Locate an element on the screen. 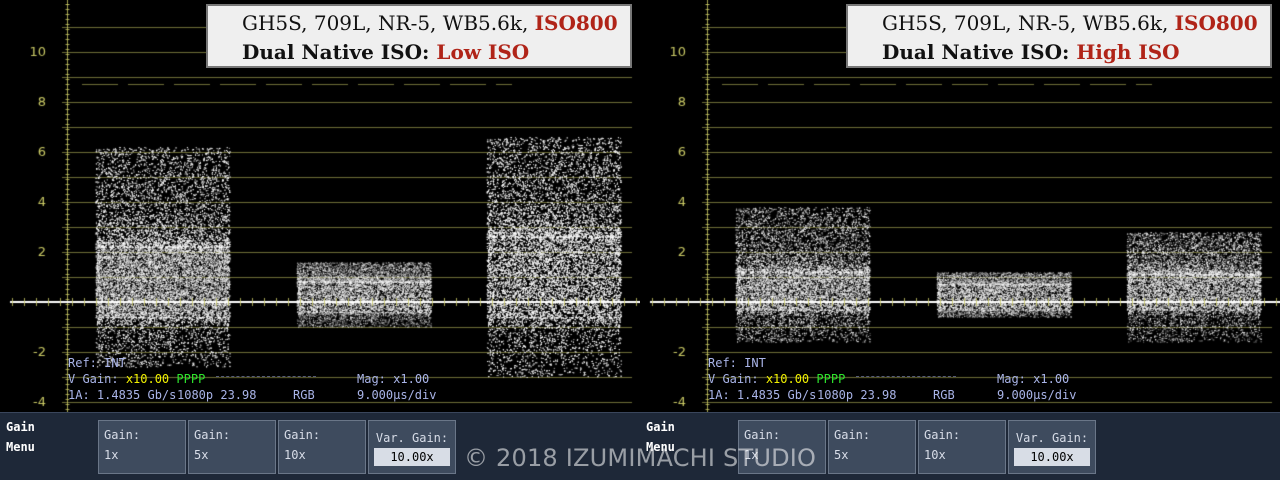 The width and height of the screenshot is (1280, 480). caption-iso-mode: High ISO is located at coordinates (1128, 52).